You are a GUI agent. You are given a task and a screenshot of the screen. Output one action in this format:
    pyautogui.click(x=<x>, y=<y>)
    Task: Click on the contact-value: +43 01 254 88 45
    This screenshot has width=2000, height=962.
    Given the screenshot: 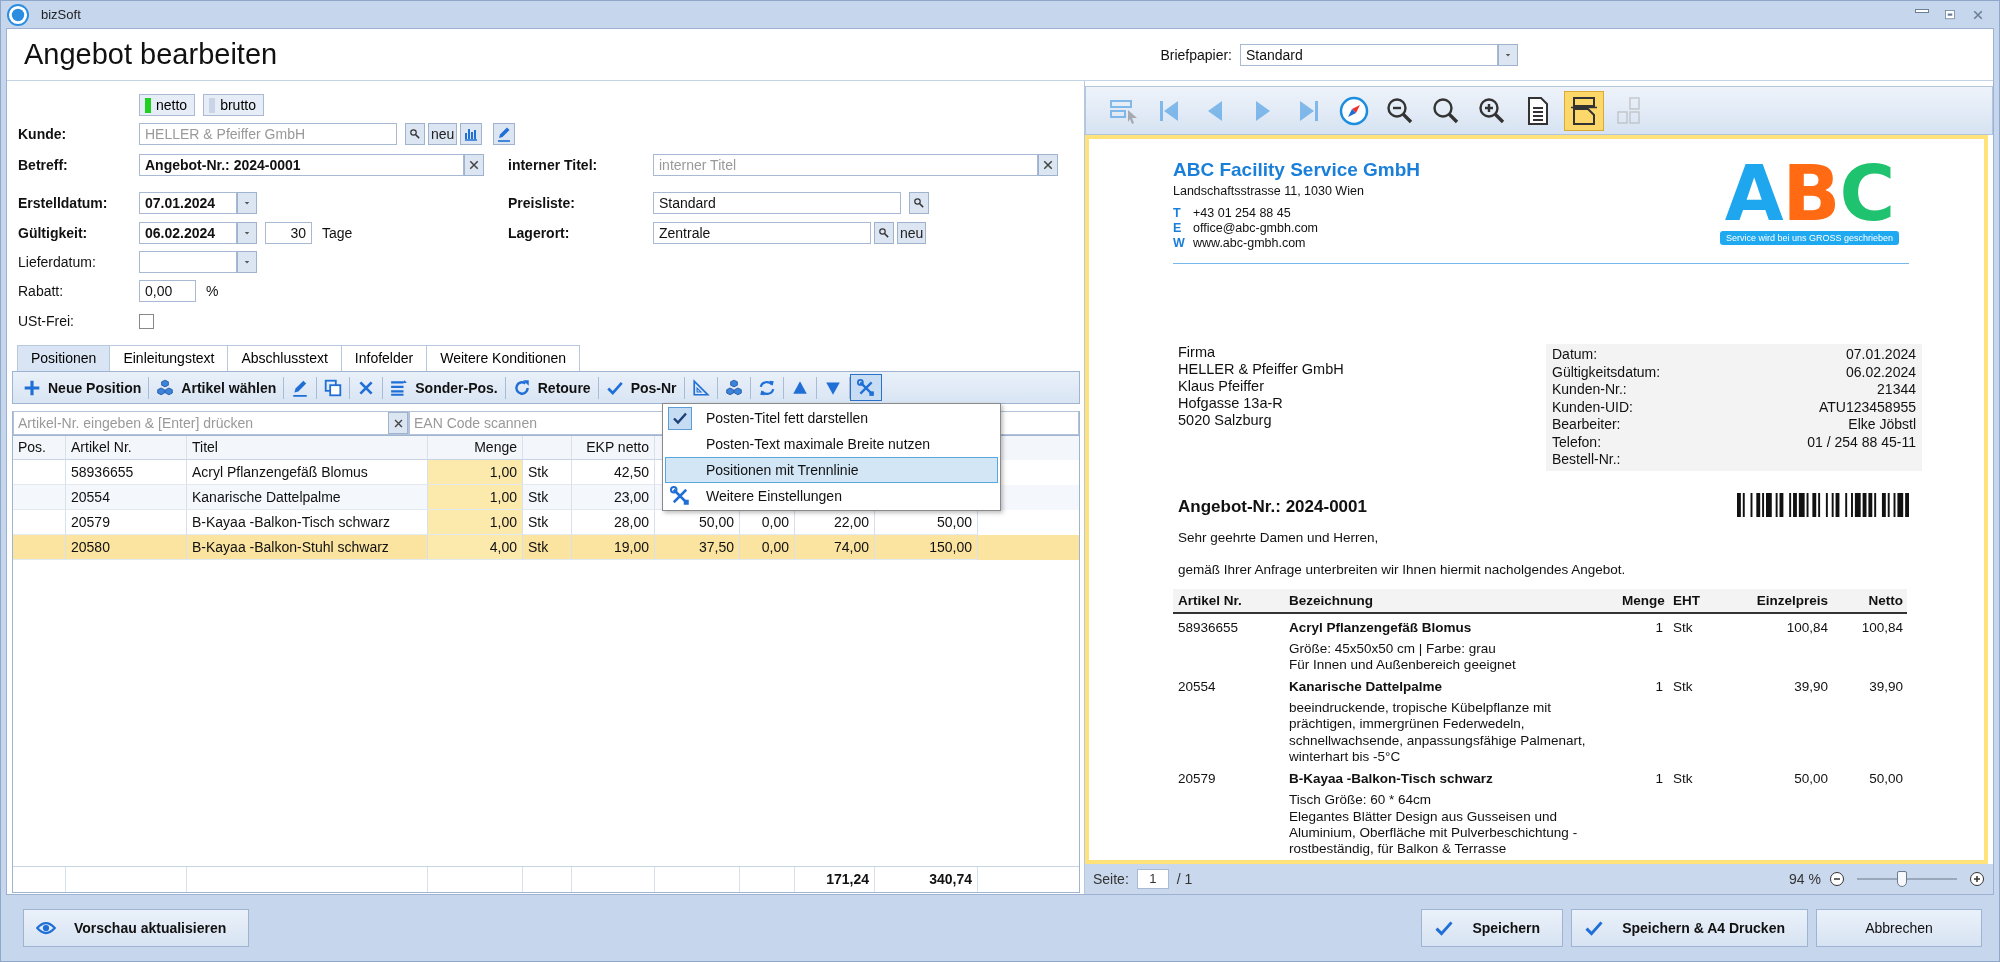 What is the action you would take?
    pyautogui.click(x=1242, y=213)
    